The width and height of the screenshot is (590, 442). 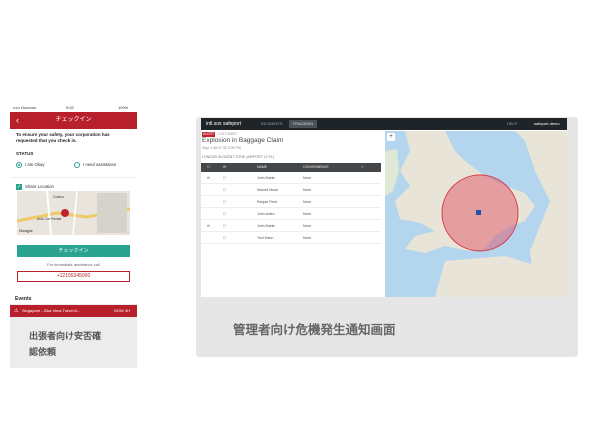 What do you see at coordinates (265, 238) in the screenshot?
I see `row-name: Yoel Marin` at bounding box center [265, 238].